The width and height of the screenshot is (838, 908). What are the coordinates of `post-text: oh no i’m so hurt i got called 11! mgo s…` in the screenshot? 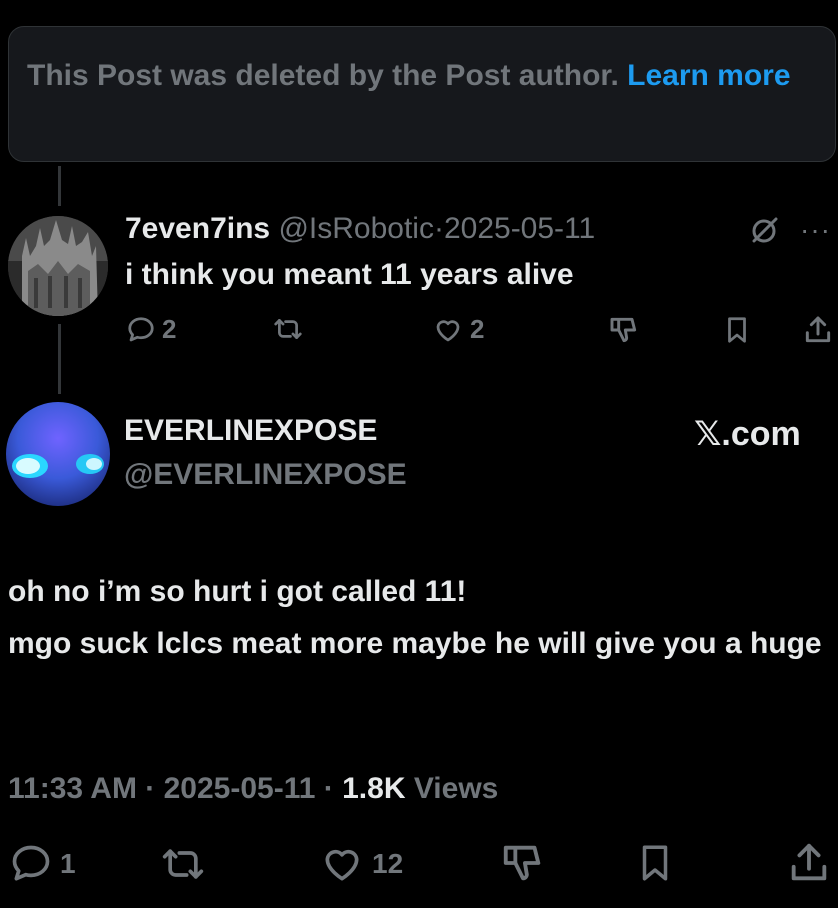 It's located at (415, 617).